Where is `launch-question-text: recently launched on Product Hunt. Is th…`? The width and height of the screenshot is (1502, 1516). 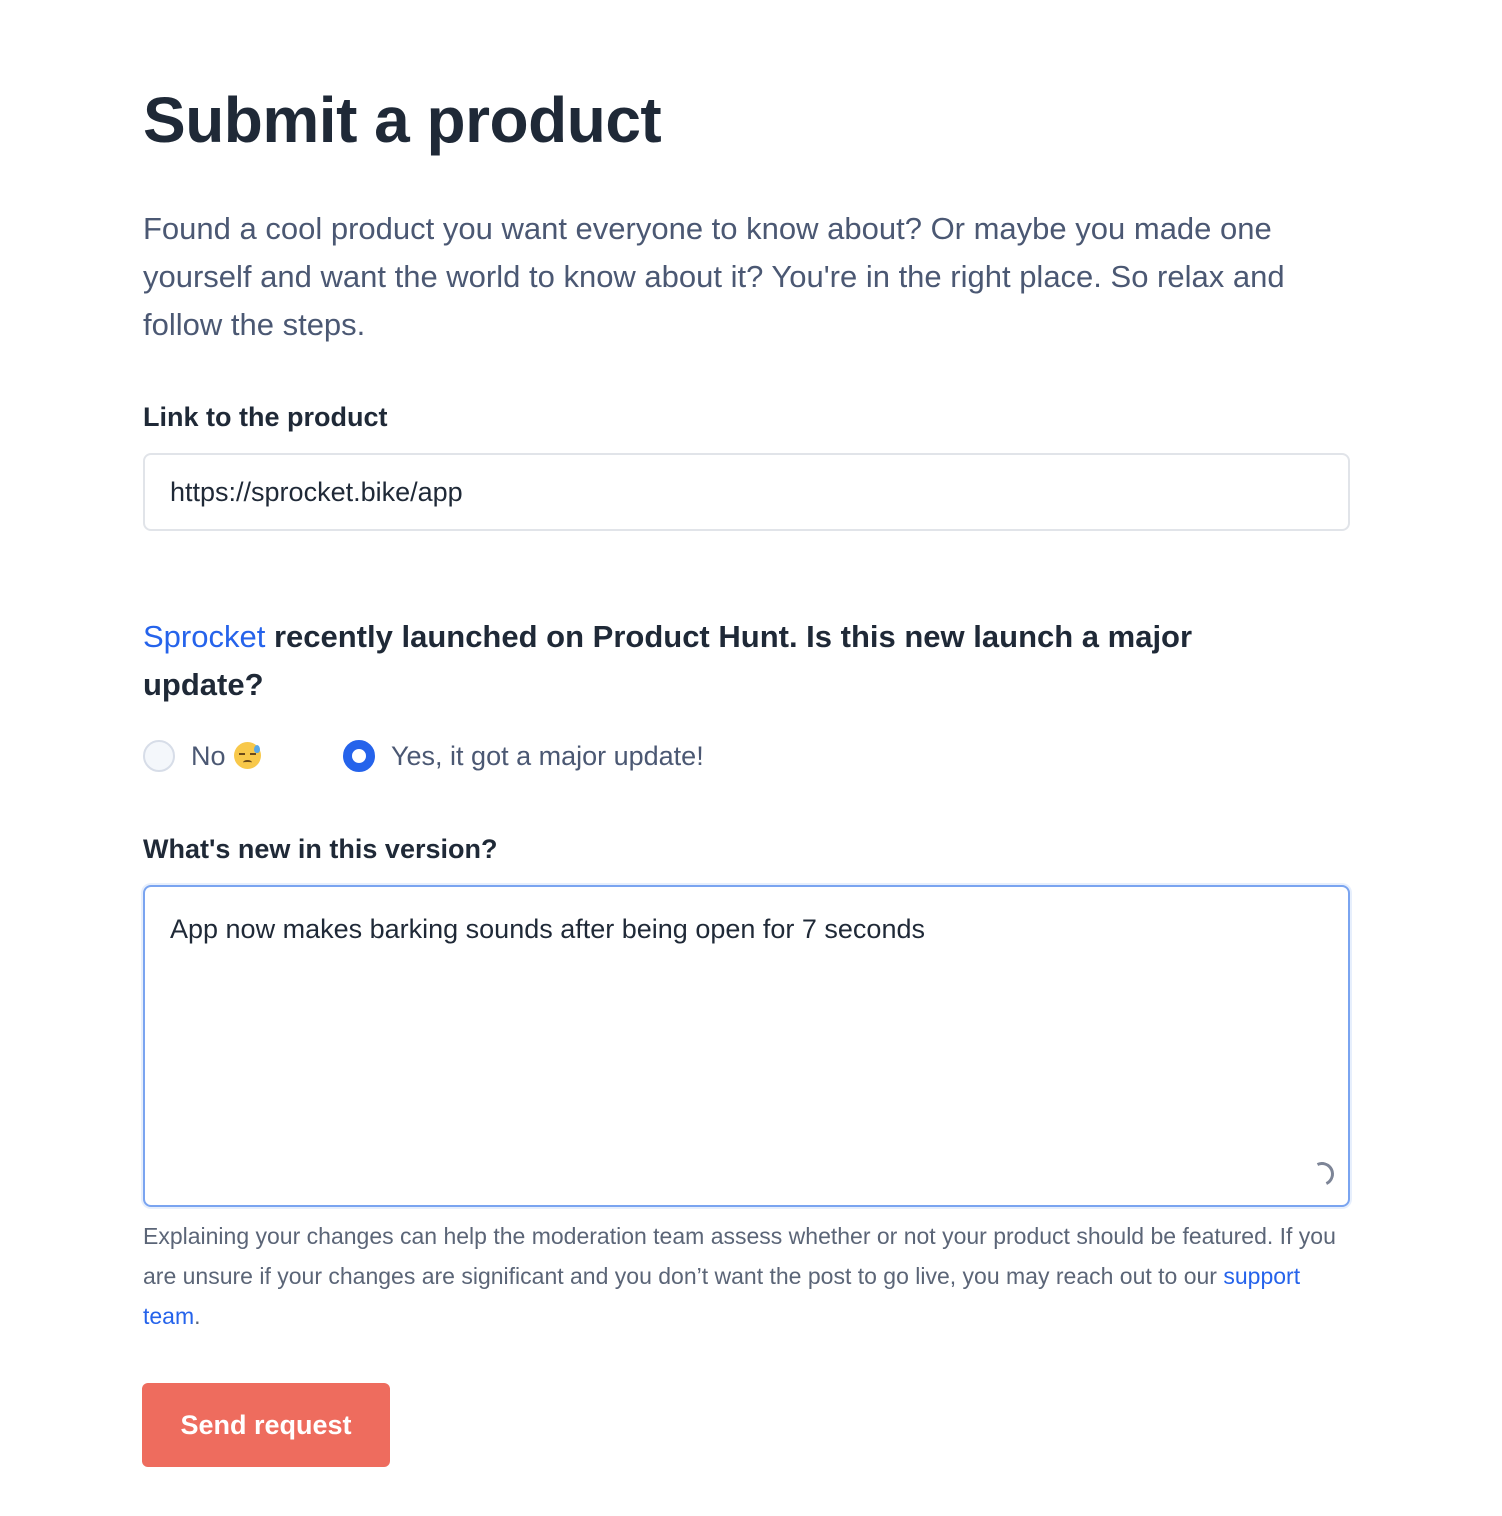 launch-question-text: recently launched on Product Hunt. Is th… is located at coordinates (668, 660).